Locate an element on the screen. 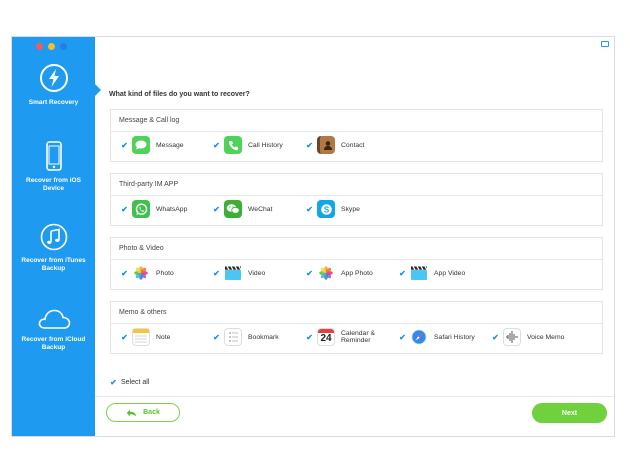 The width and height of the screenshot is (630, 473). svg-text: S is located at coordinates (326, 209).